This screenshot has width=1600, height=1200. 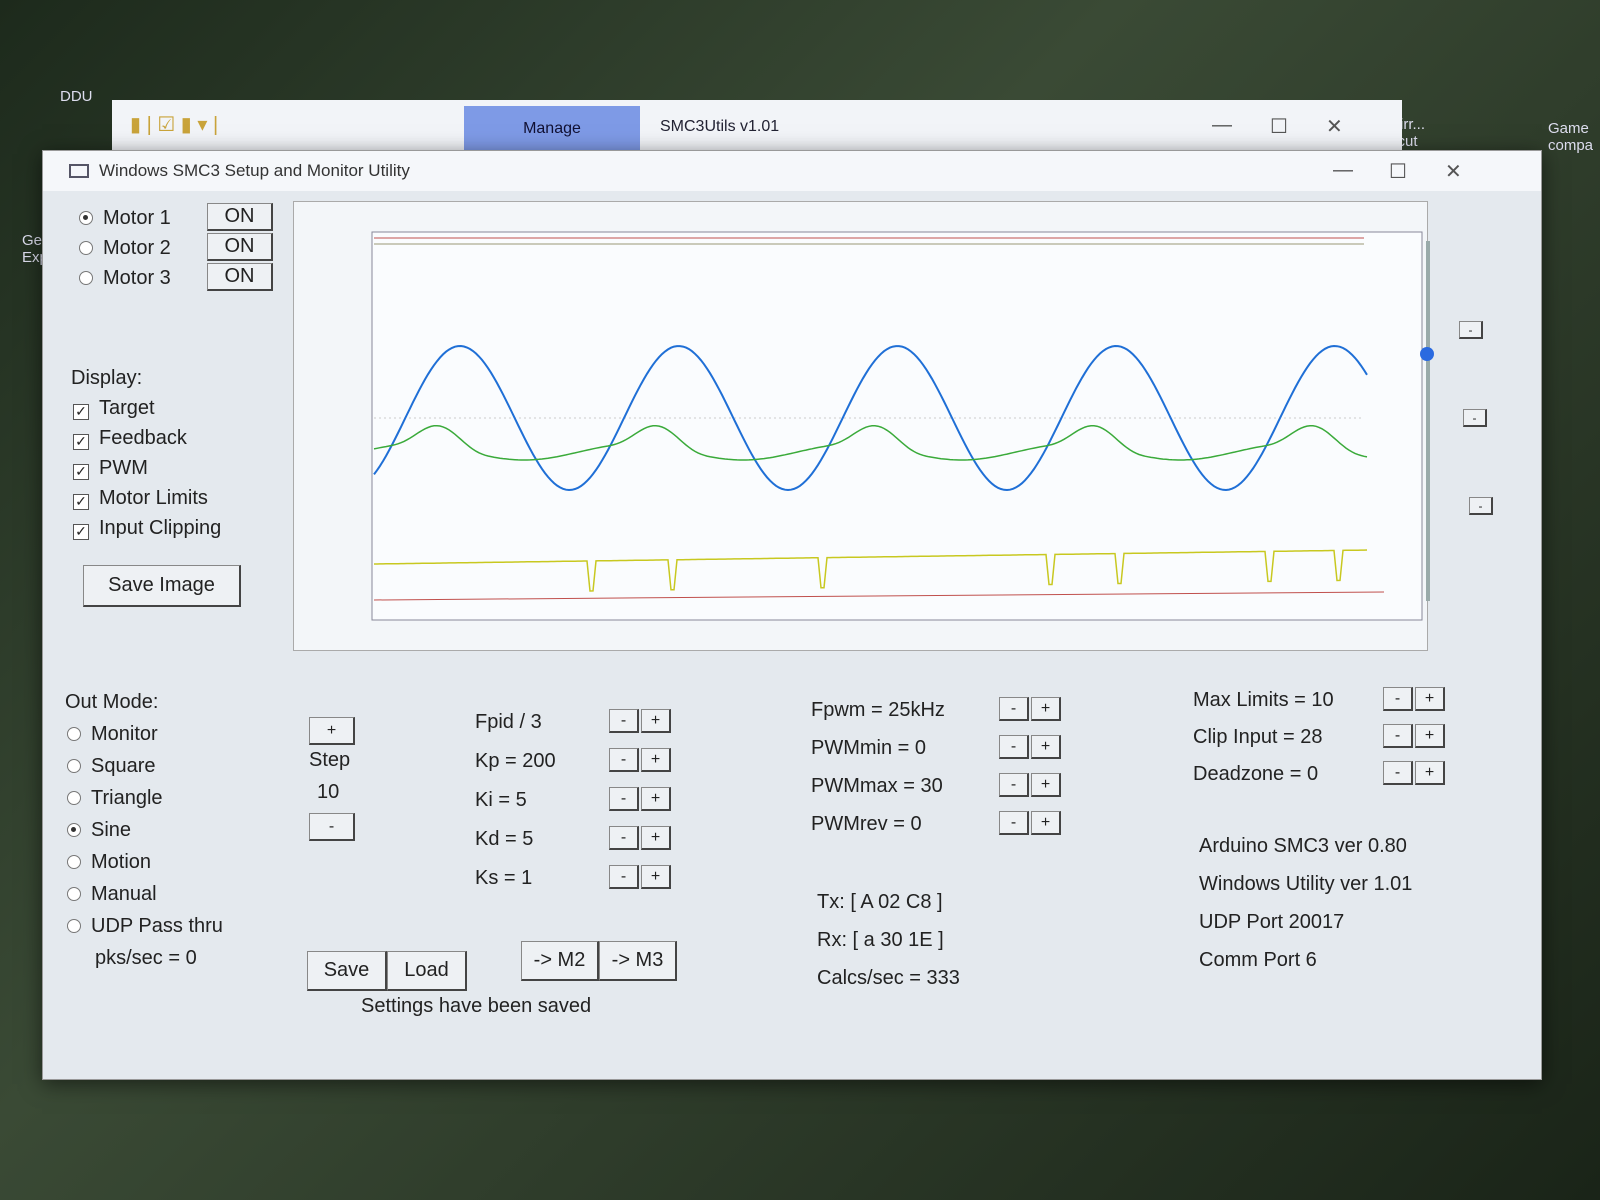 I want to click on udp-port: UDP Port 20017, so click(x=1272, y=922).